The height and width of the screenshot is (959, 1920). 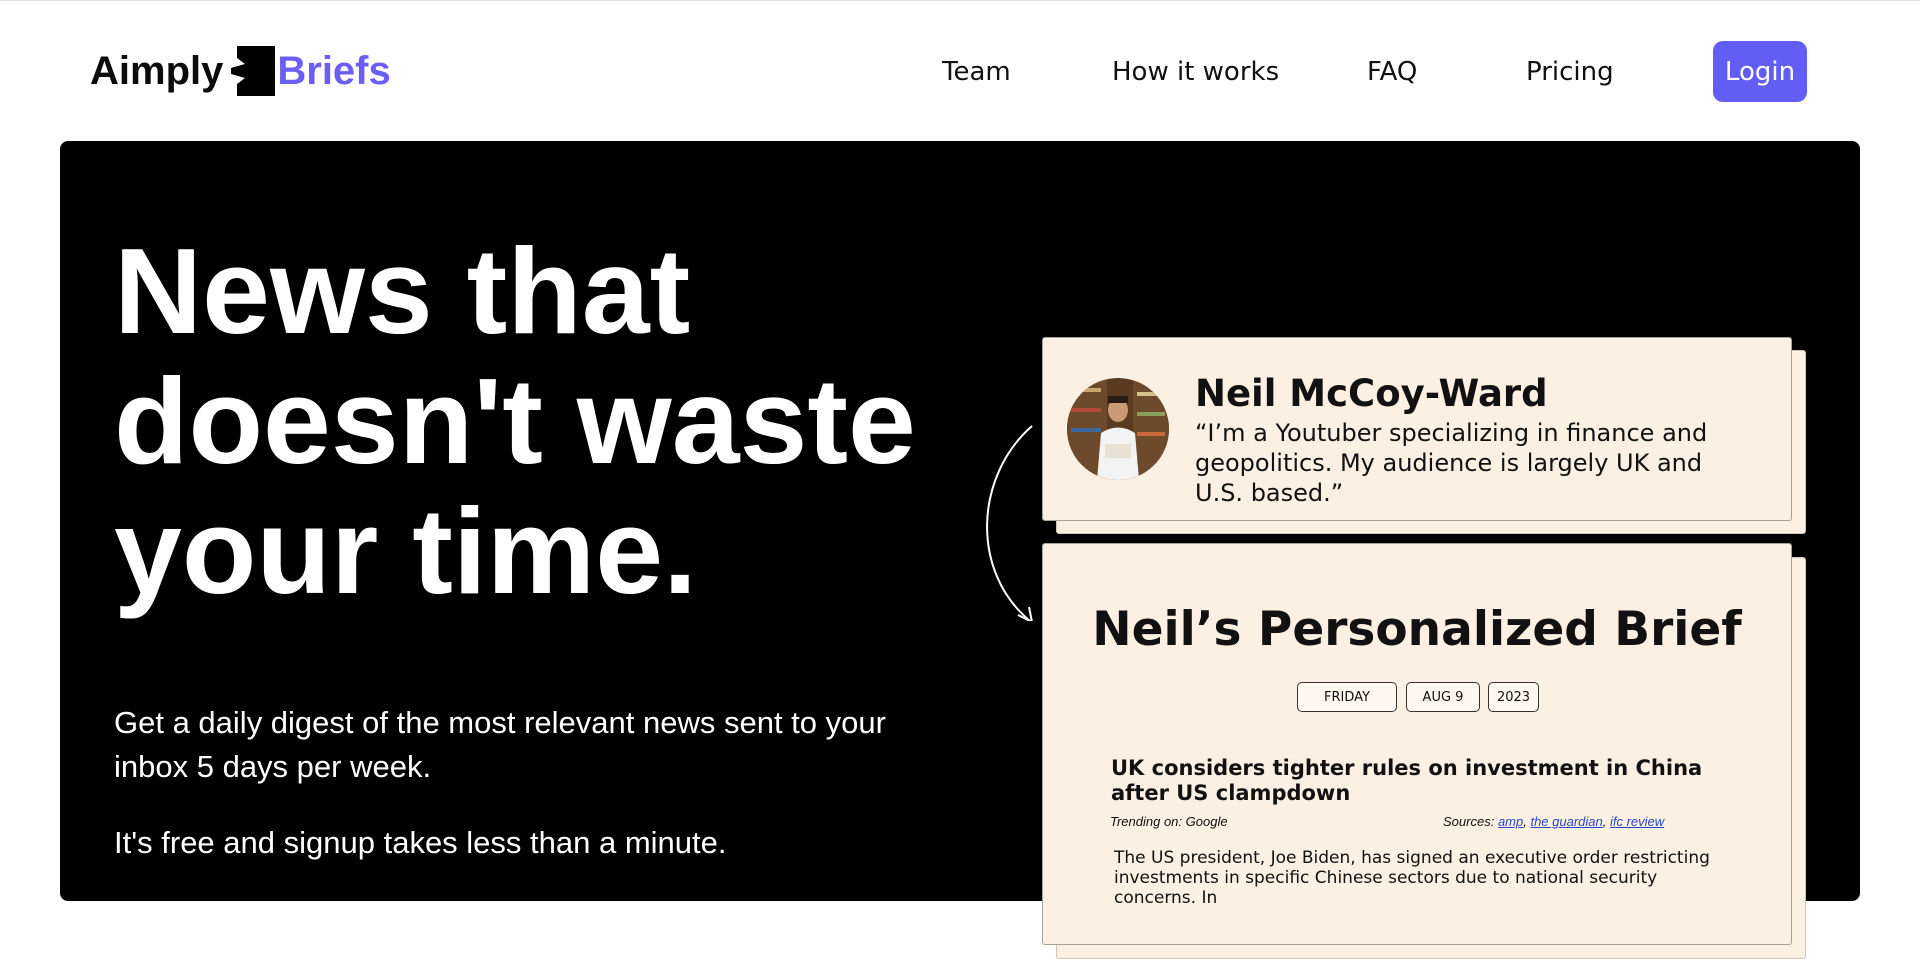 What do you see at coordinates (334, 70) in the screenshot?
I see `logo-word-briefs: Briefs` at bounding box center [334, 70].